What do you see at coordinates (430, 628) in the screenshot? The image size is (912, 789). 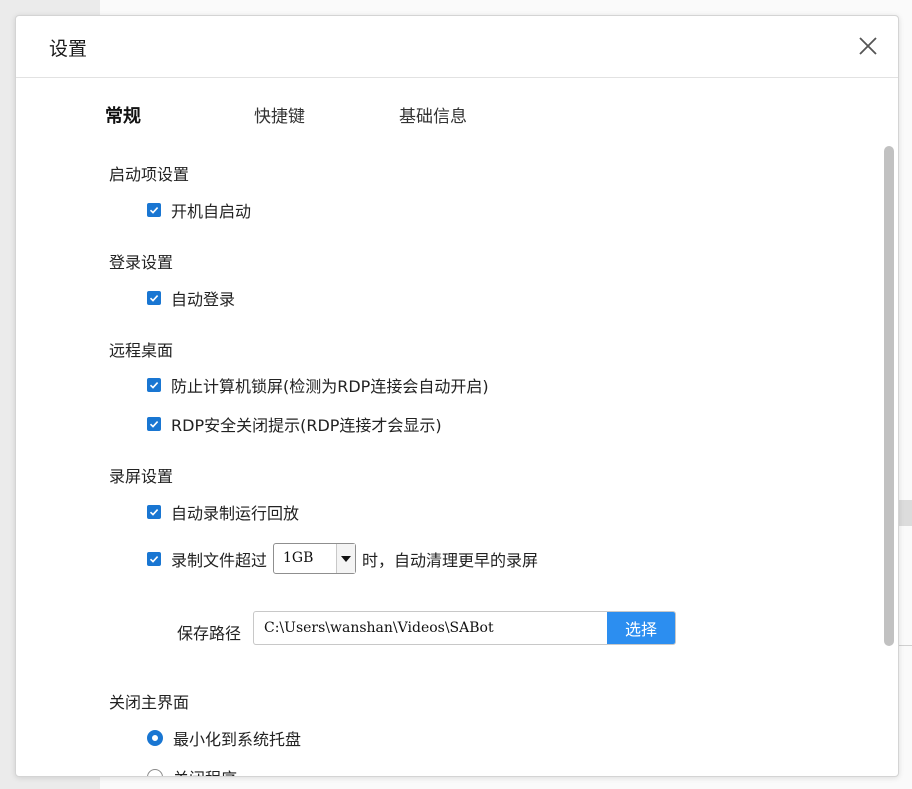 I see `save-path-input` at bounding box center [430, 628].